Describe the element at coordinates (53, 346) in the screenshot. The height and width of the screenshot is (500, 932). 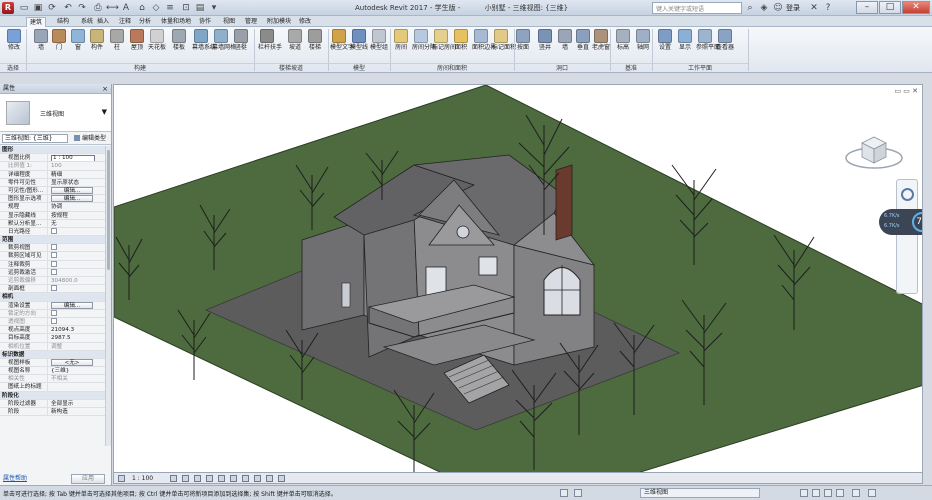
I see `property-row: 相机位置 调整` at that location.